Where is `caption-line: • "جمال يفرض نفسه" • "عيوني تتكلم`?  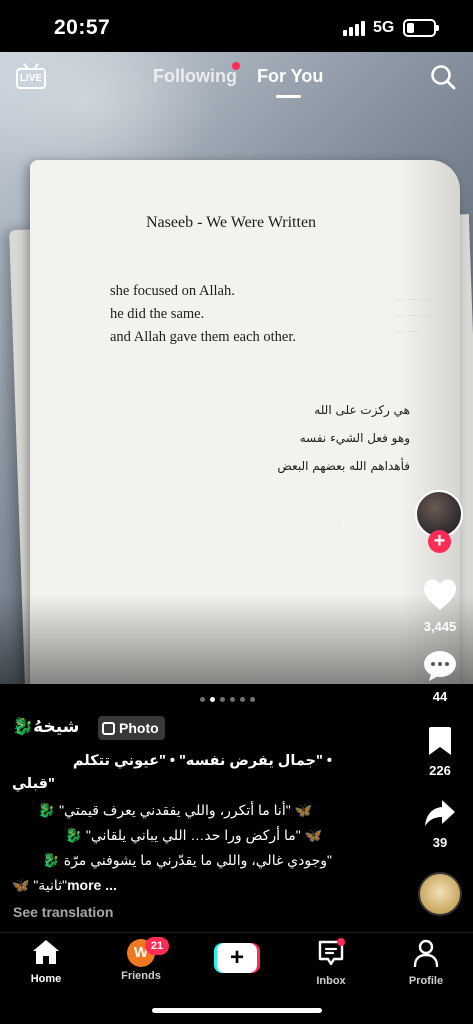
caption-line: • "جمال يفرض نفسه" • "عيوني تتكلم is located at coordinates (202, 761).